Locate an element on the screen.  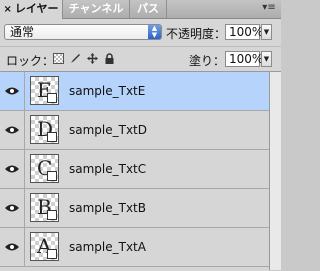
tab-layers: × レイヤー is located at coordinates (31, 9).